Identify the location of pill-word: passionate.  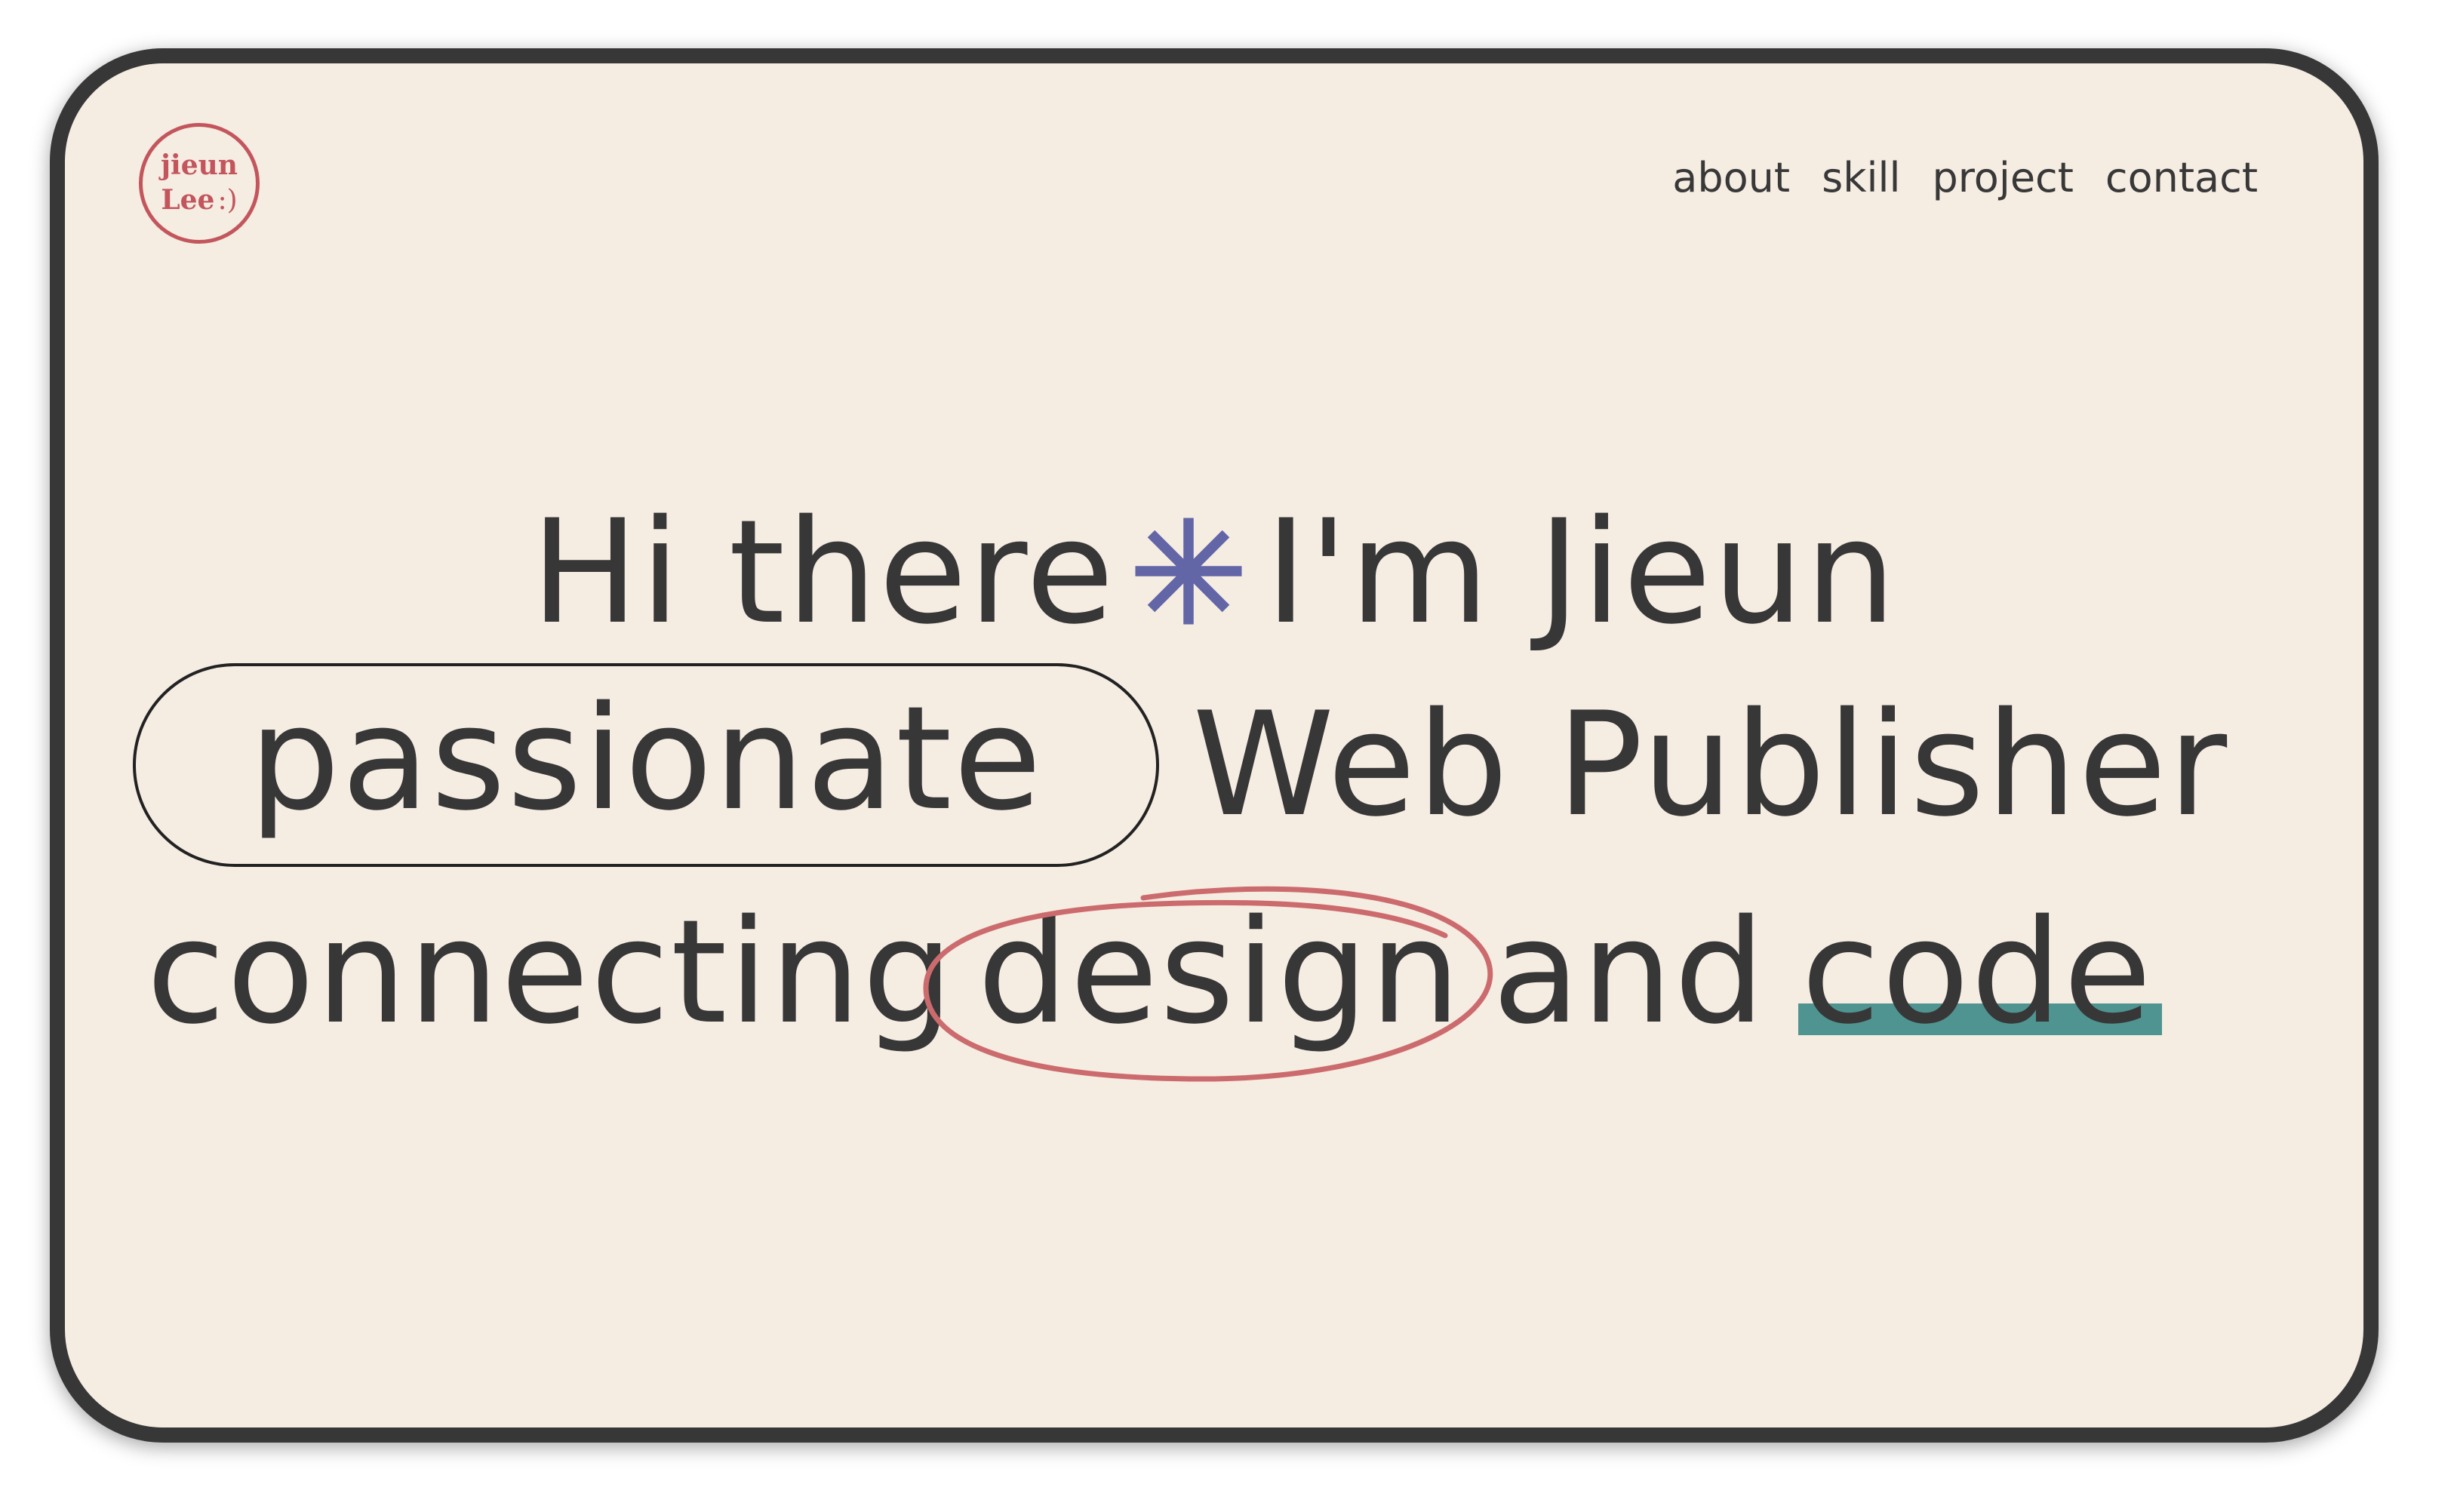
(646, 765).